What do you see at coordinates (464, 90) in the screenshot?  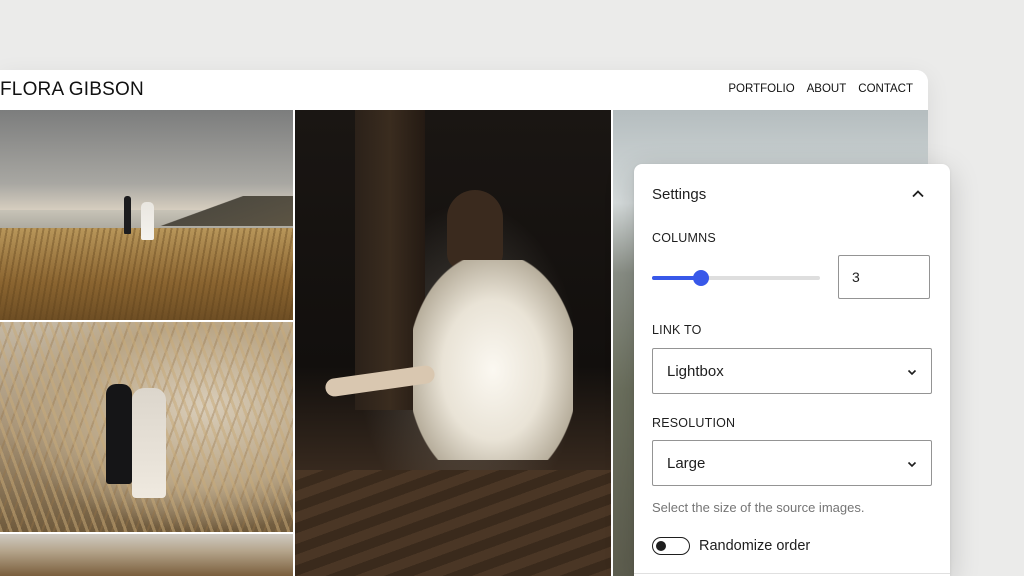 I see `site-header: FLORA GIBSON PORTFOLIO ABOUT CONTACT` at bounding box center [464, 90].